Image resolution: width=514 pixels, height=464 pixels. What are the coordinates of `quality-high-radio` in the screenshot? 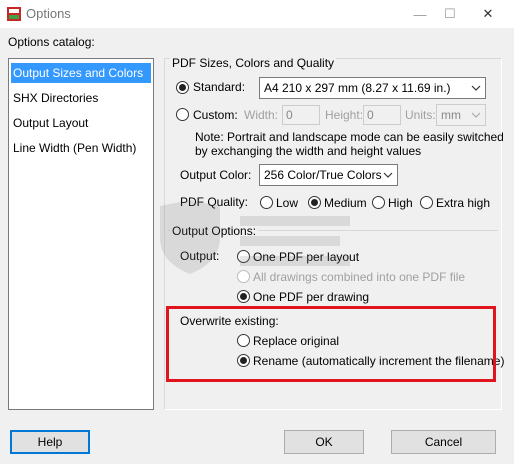 It's located at (378, 202).